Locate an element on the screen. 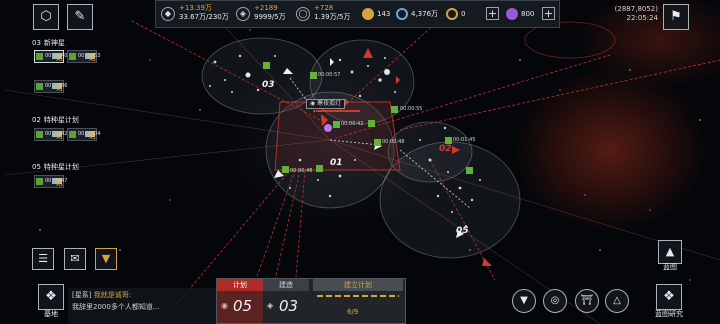 The height and width of the screenshot is (324, 720). fleet-group-number: 02 is located at coordinates (36, 120).